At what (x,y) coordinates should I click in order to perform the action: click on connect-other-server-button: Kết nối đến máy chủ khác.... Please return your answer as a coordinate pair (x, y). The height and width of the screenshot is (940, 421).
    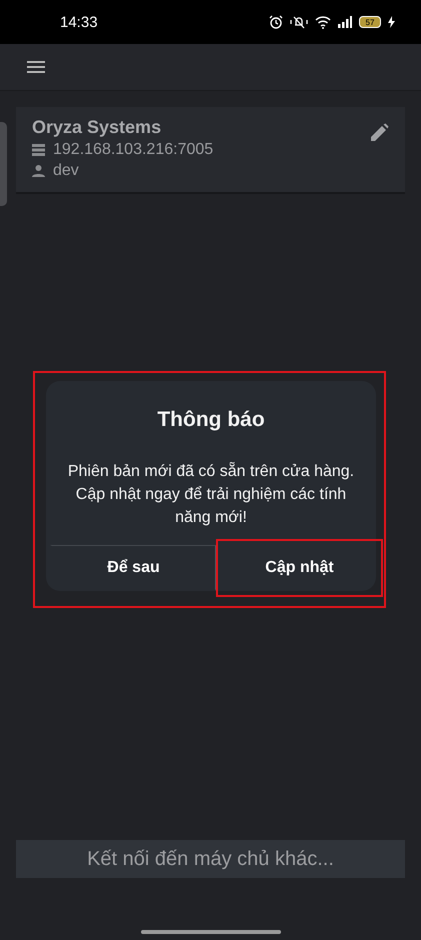
    Looking at the image, I should click on (210, 859).